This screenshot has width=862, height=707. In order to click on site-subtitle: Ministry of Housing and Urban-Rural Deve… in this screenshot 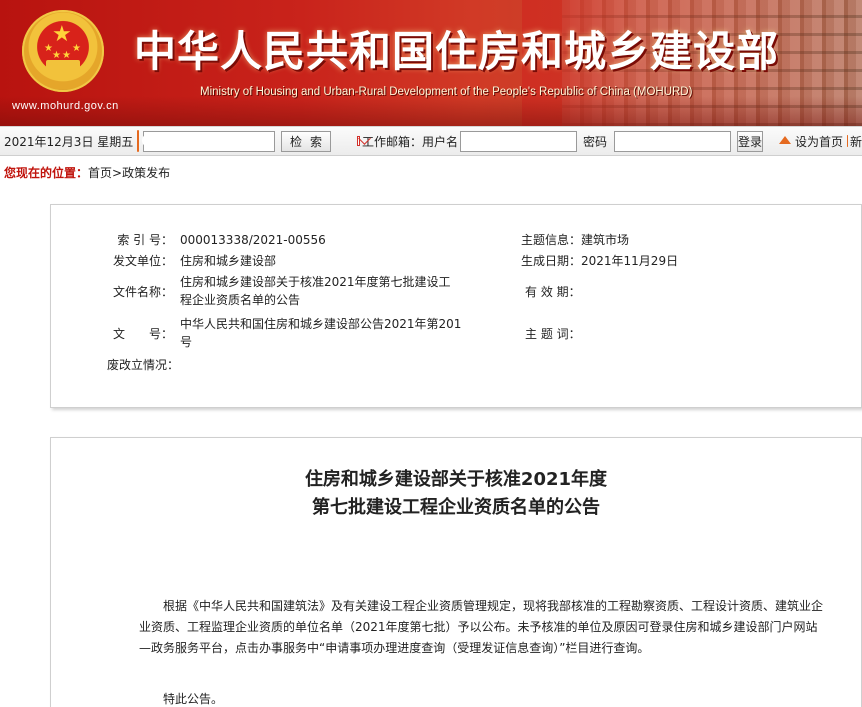, I will do `click(446, 92)`.